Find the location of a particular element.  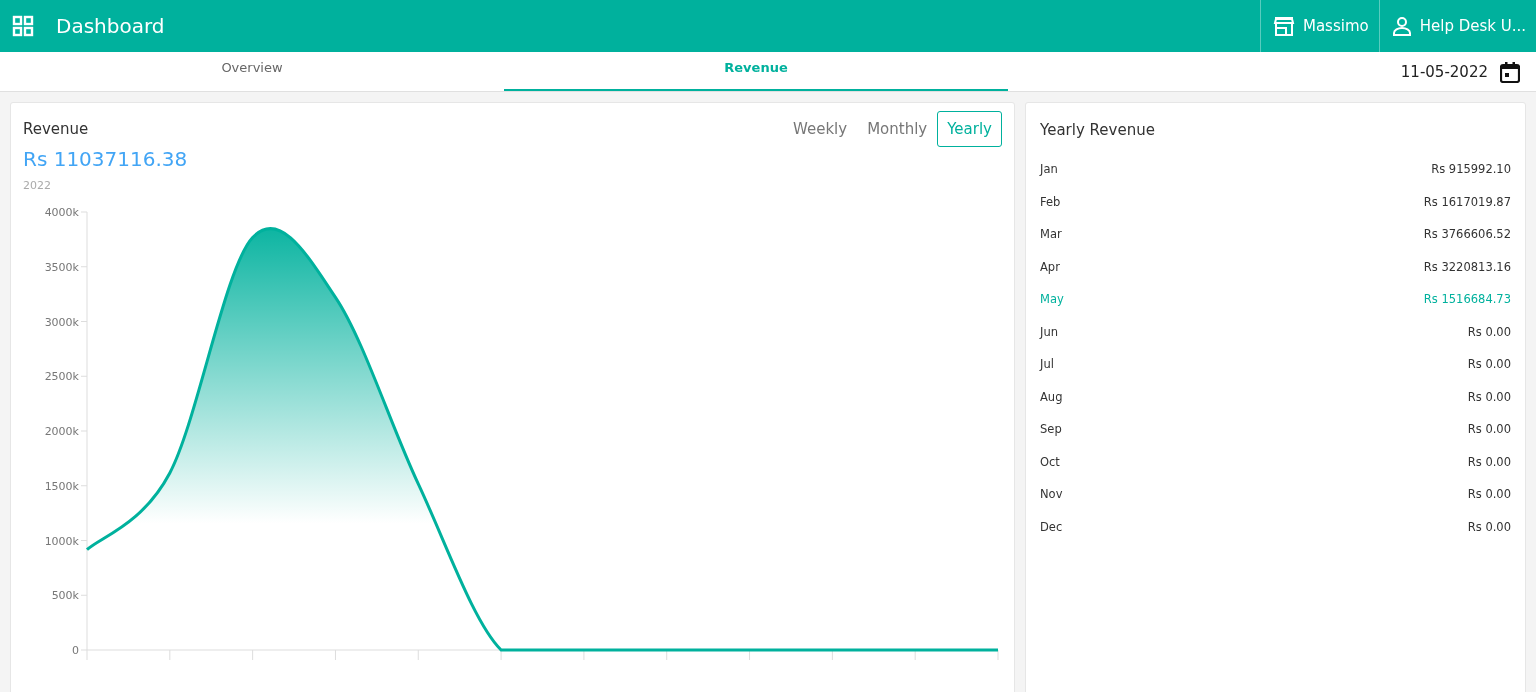

year-label: 2022 is located at coordinates (37, 185).